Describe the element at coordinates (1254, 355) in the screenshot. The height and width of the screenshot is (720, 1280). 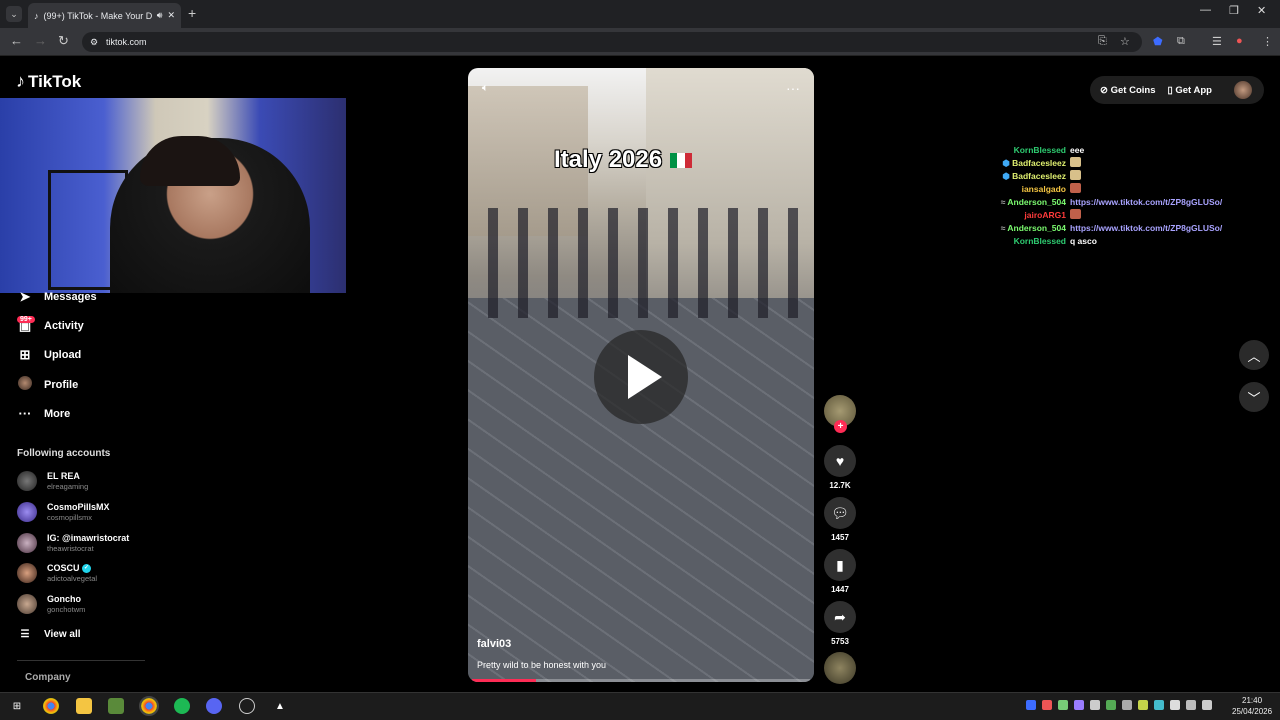
I see `previous-video-button: ︿` at that location.